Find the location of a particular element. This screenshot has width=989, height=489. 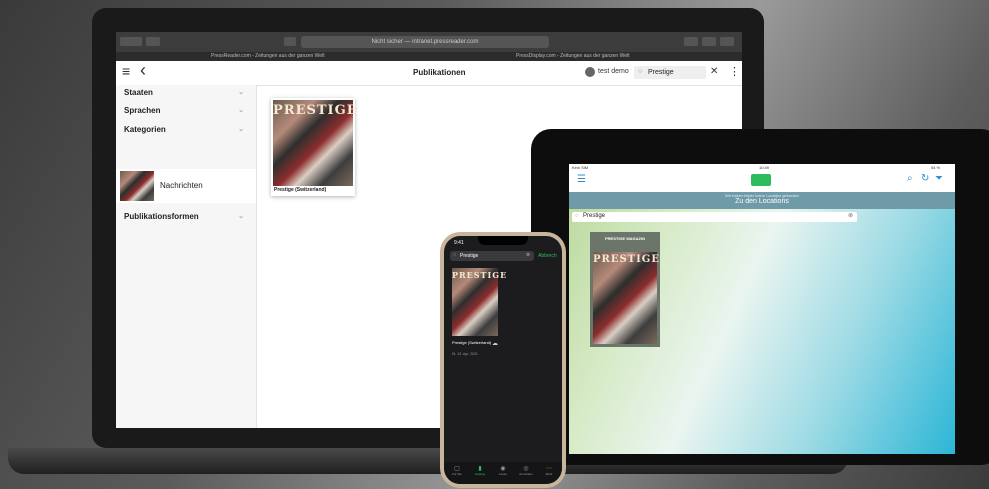

cancel-button: Abbrech is located at coordinates (547, 256).